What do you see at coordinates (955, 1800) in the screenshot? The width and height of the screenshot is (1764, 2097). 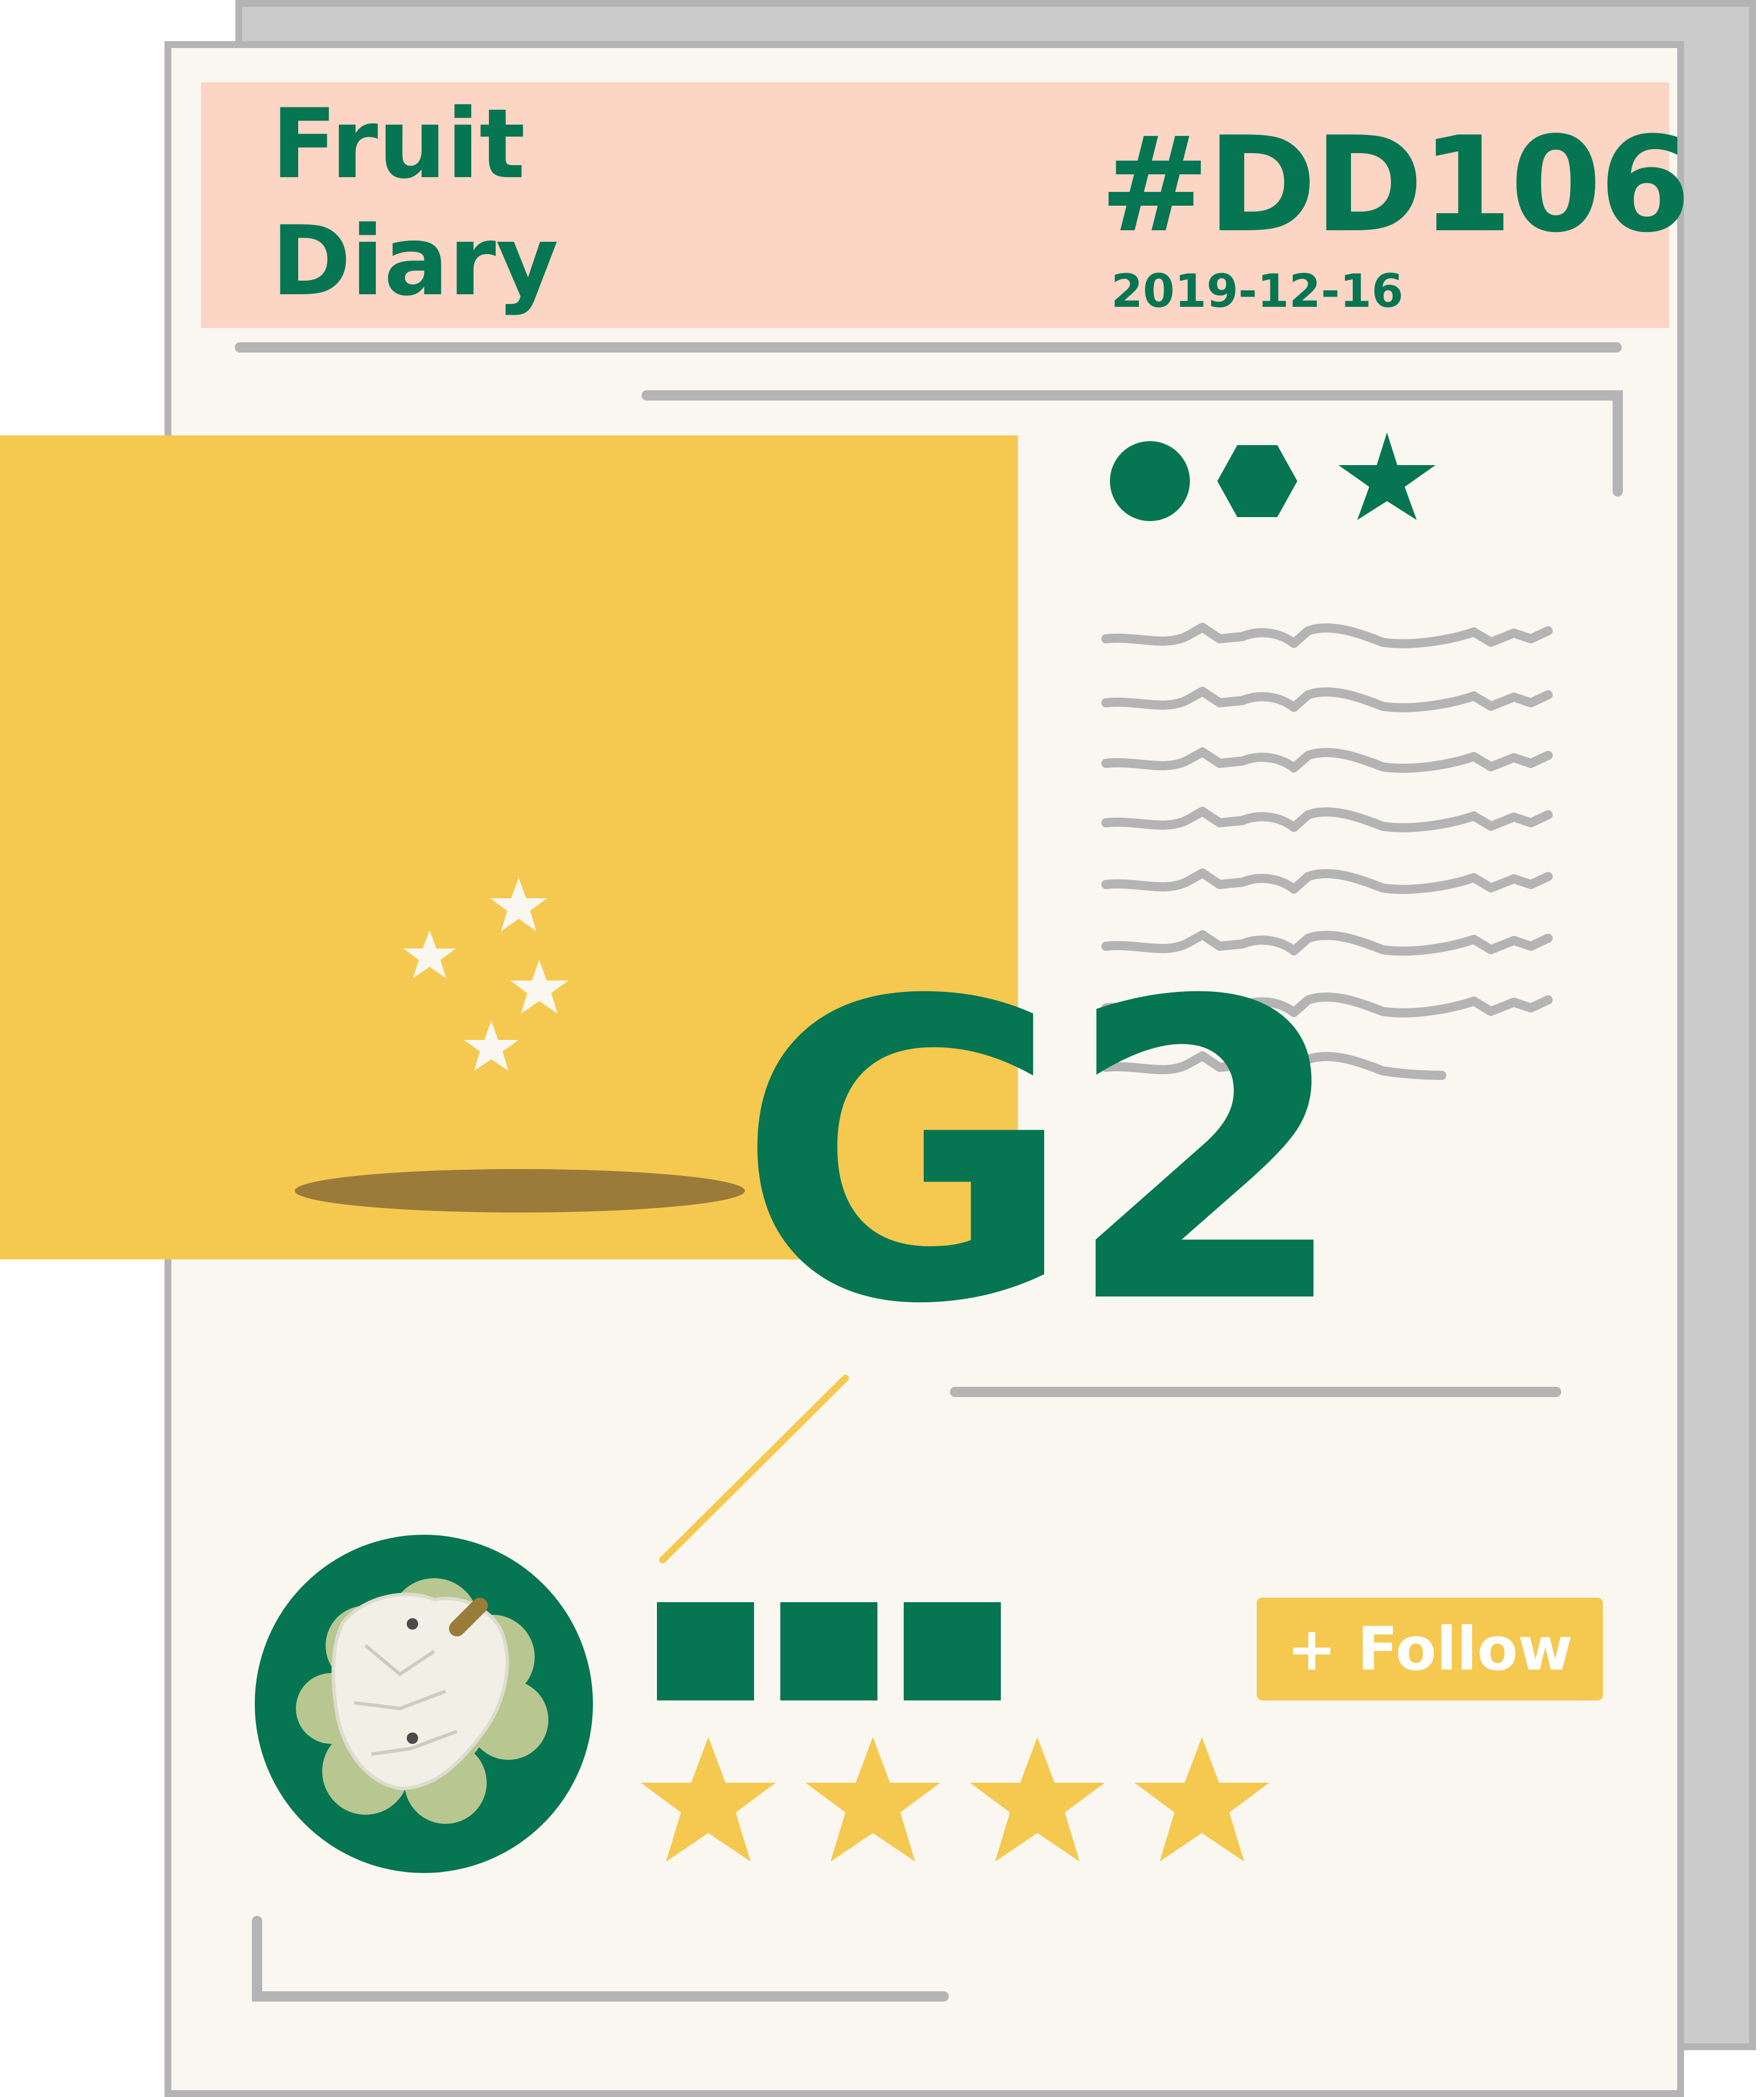 I see `star-rating-icon` at bounding box center [955, 1800].